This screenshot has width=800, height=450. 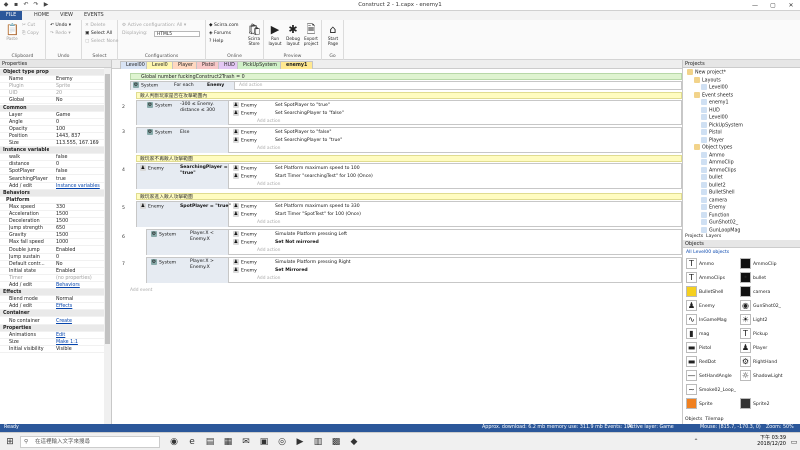 What do you see at coordinates (183, 176) in the screenshot?
I see `event-4-conditions: ♟ Enemy SearchingPlayer = "true"` at bounding box center [183, 176].